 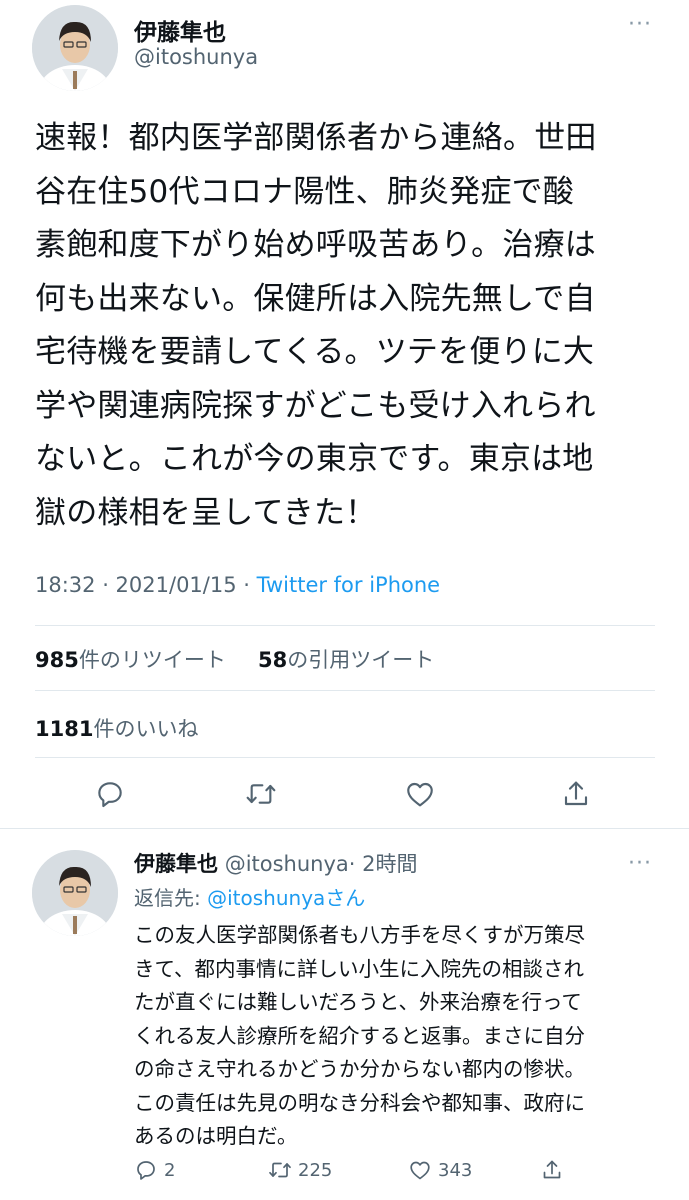 I want to click on tweet-meta: 18:32 · 2021/01/15 · Twitter for iPhone, so click(x=237, y=585).